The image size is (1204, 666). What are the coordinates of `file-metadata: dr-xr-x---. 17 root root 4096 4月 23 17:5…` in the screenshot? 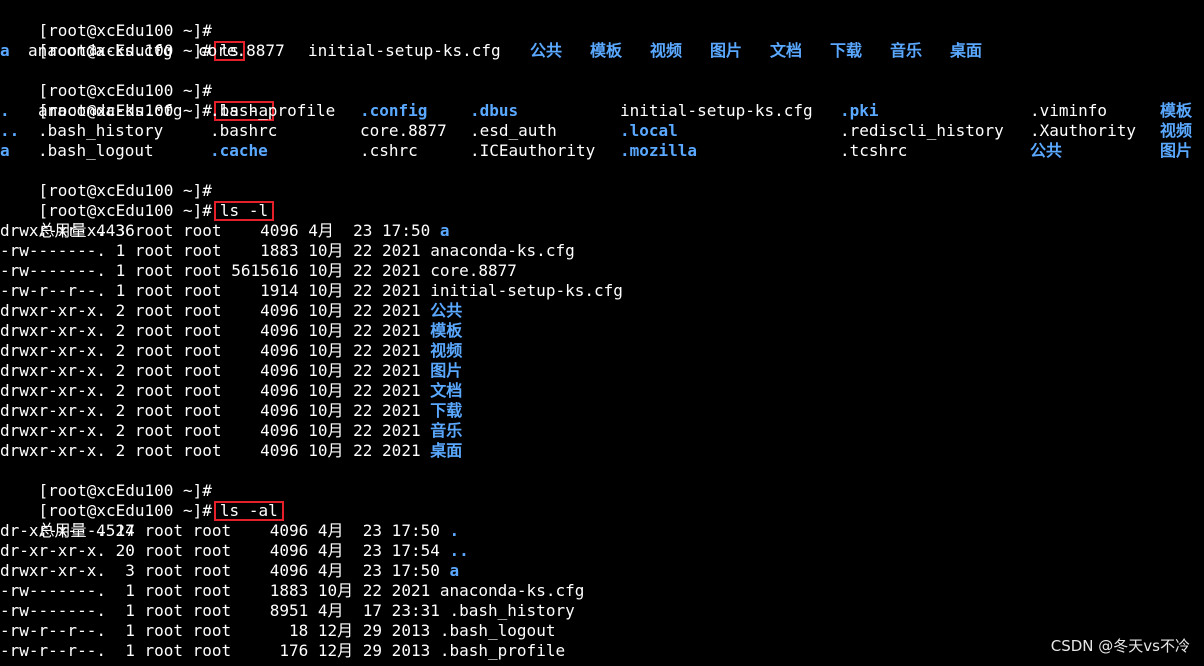 It's located at (225, 530).